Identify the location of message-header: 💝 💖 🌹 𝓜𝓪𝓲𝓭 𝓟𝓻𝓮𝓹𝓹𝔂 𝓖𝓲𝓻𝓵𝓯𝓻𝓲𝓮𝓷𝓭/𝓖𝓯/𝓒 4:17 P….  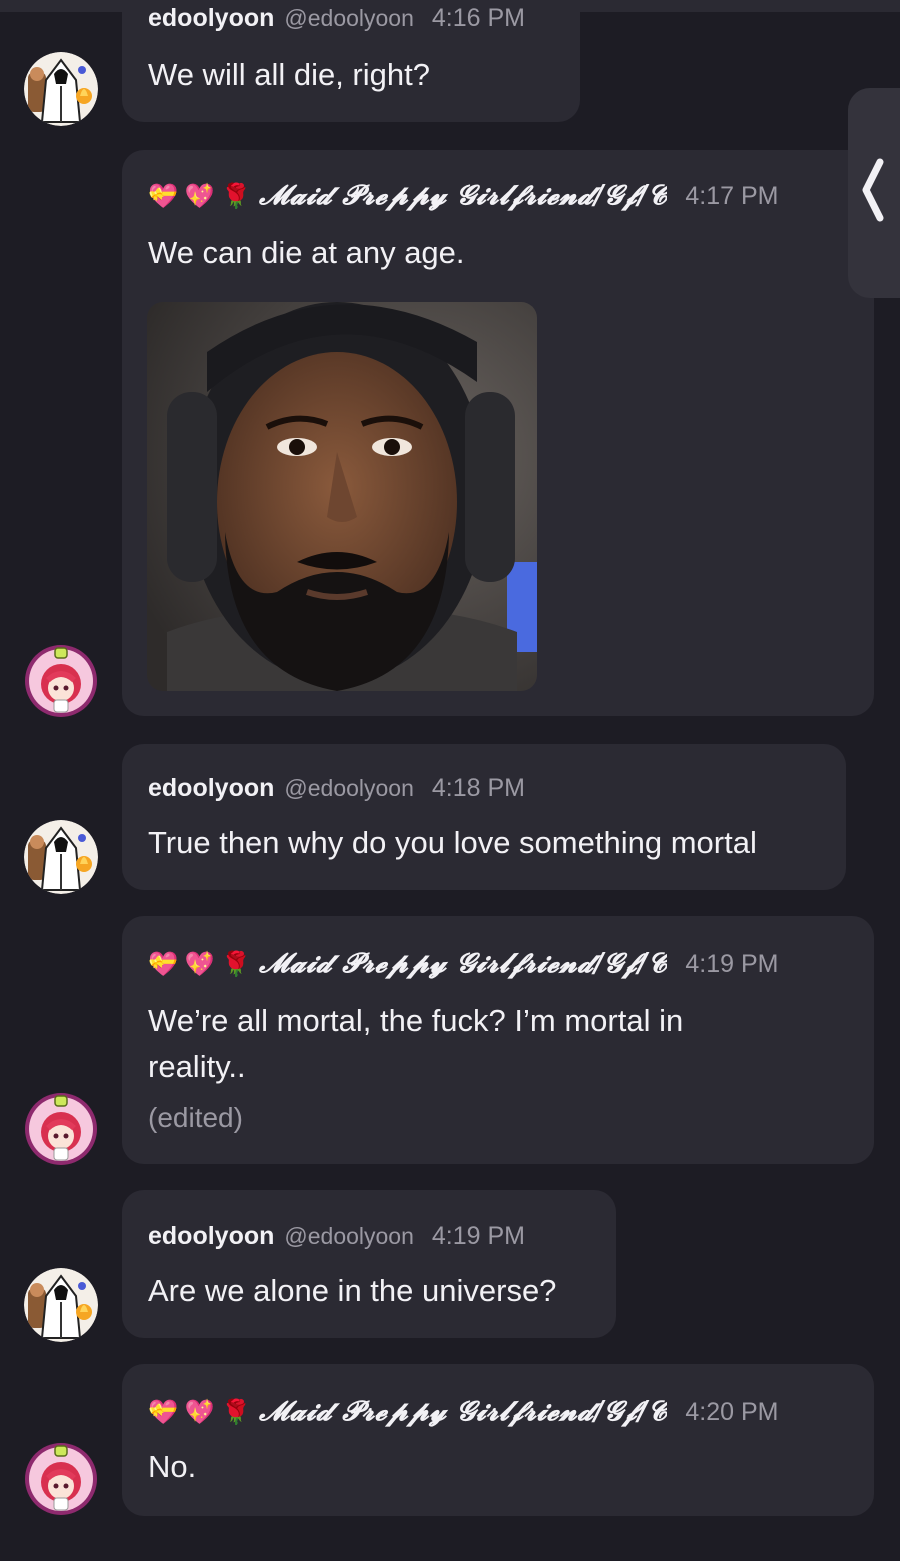
(463, 196).